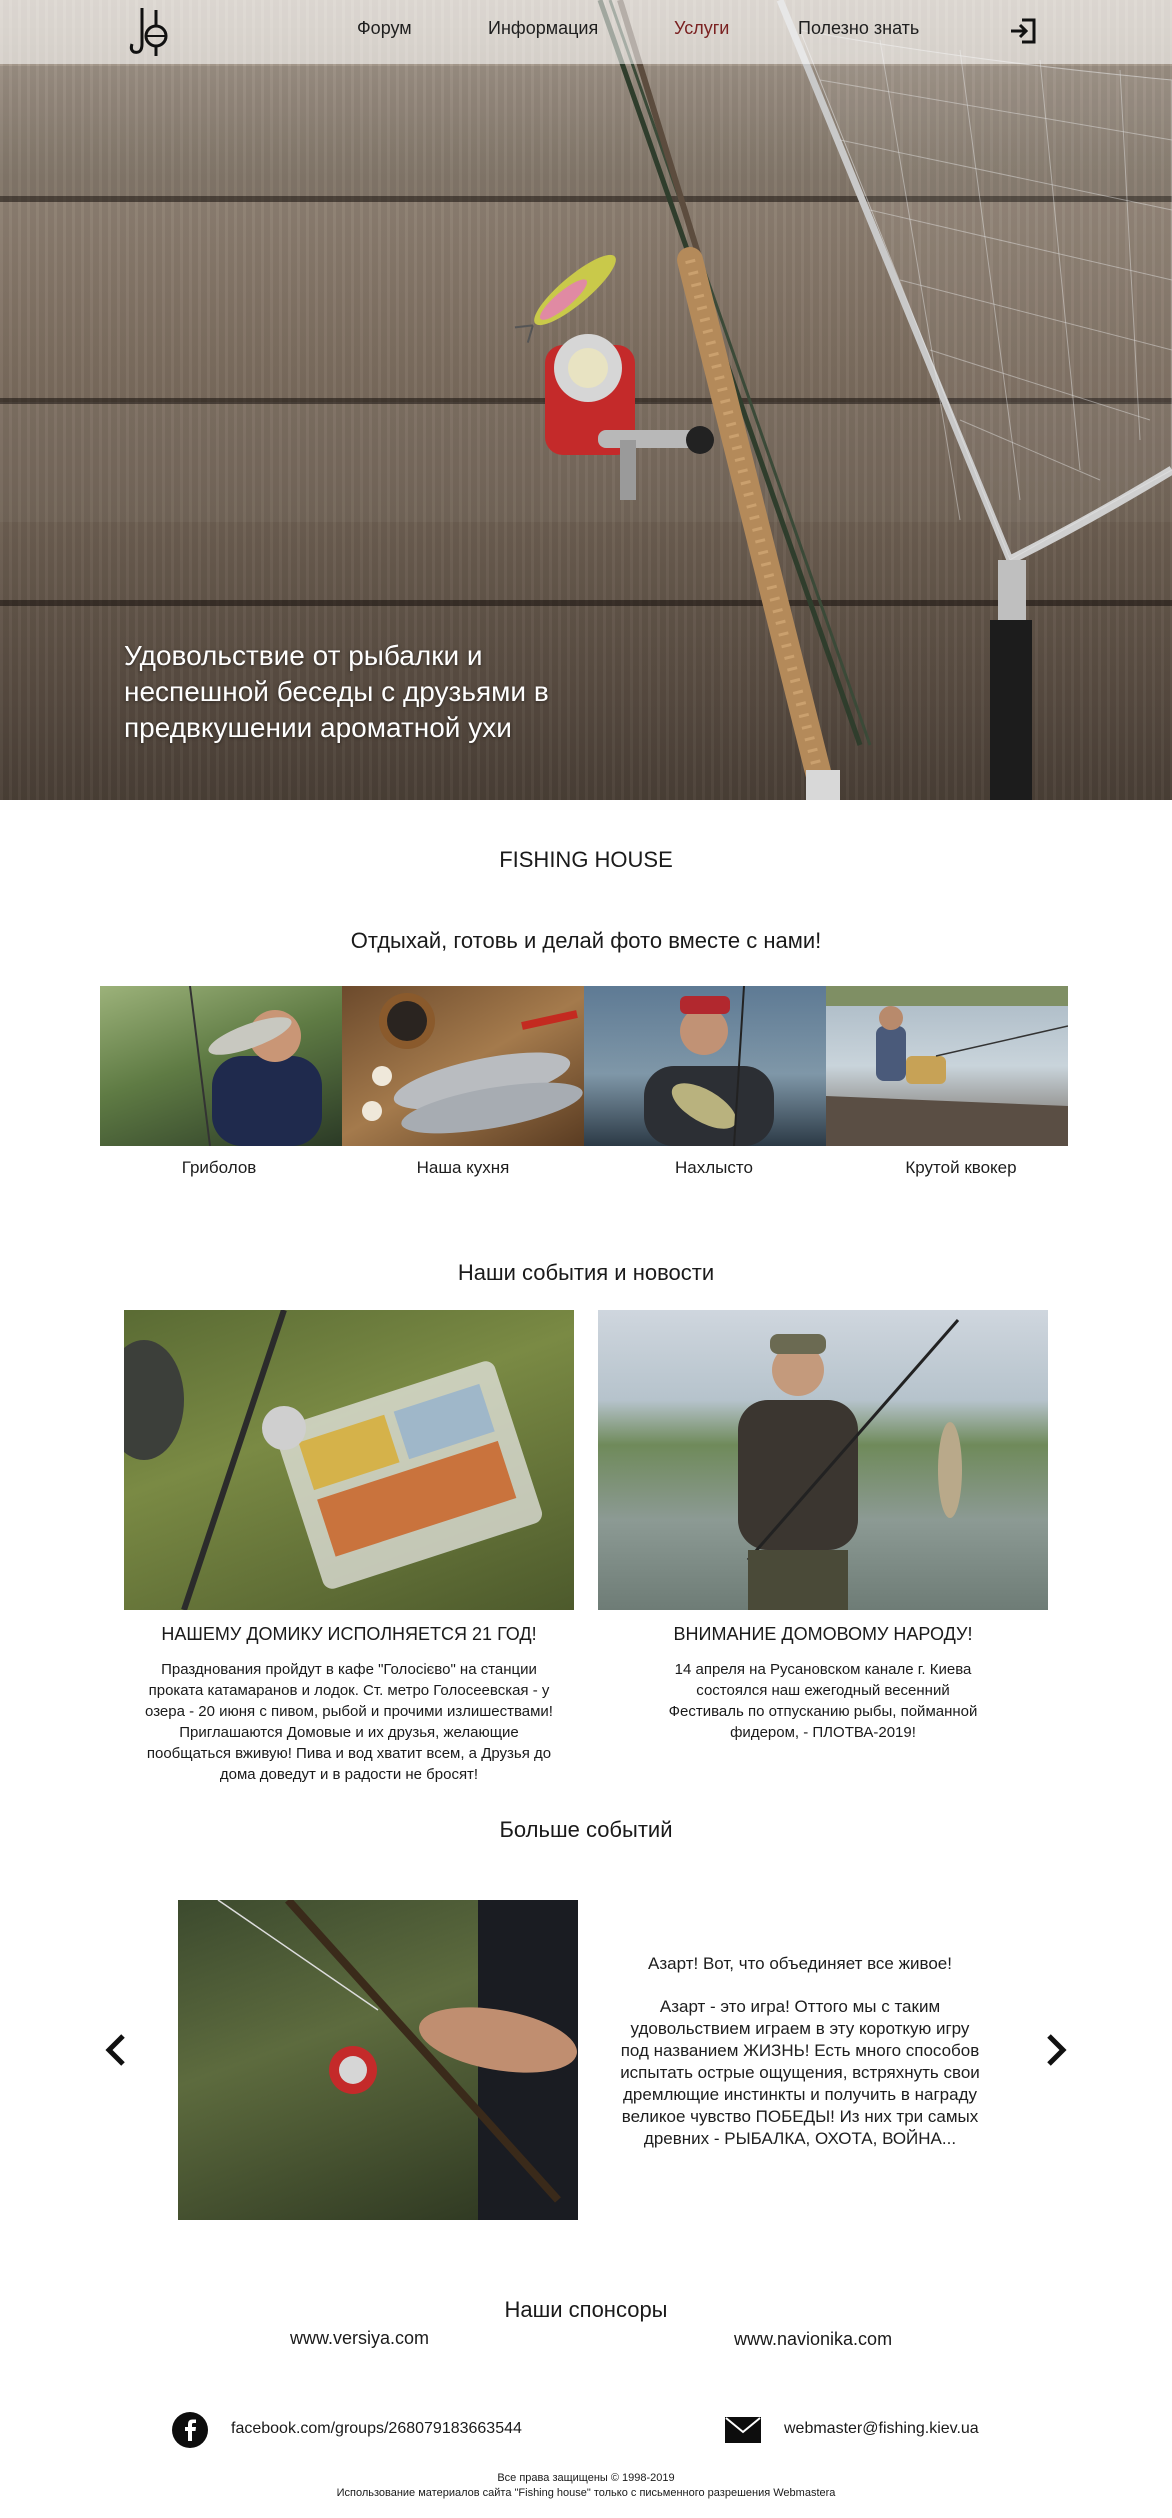 This screenshot has height=2518, width=1172. Describe the element at coordinates (629, 417) in the screenshot. I see `reel` at that location.